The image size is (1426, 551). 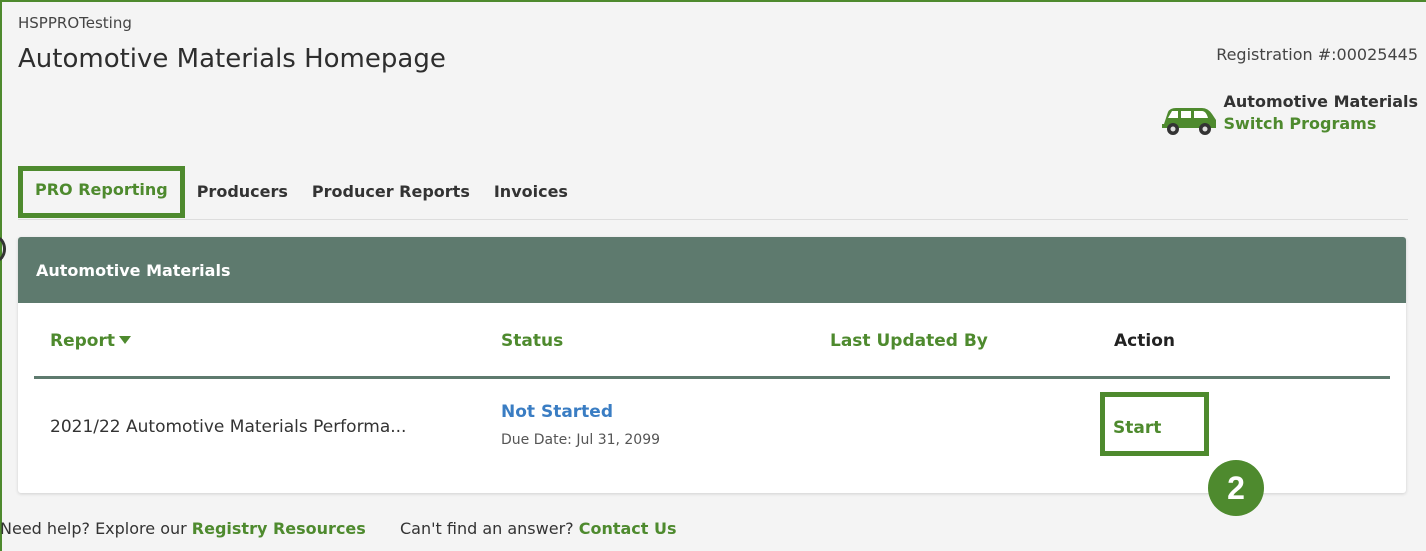 What do you see at coordinates (628, 528) in the screenshot?
I see `contact-us-link: Contact Us` at bounding box center [628, 528].